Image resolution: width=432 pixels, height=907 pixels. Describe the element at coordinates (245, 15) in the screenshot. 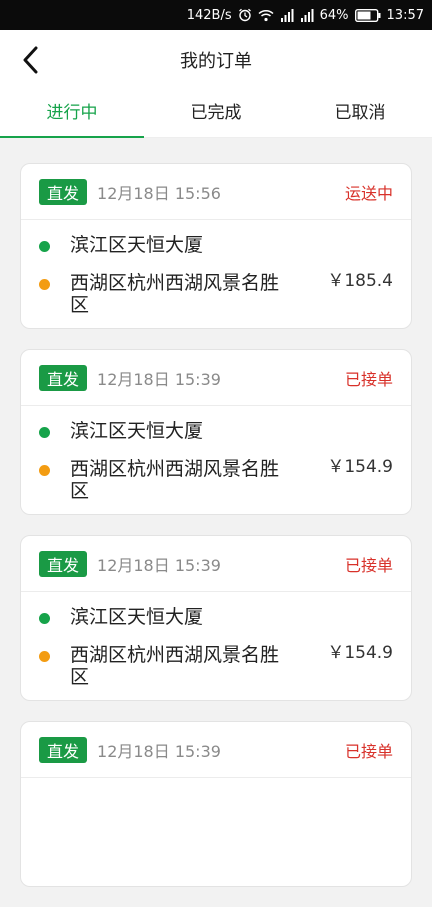

I see `alarm-icon` at that location.